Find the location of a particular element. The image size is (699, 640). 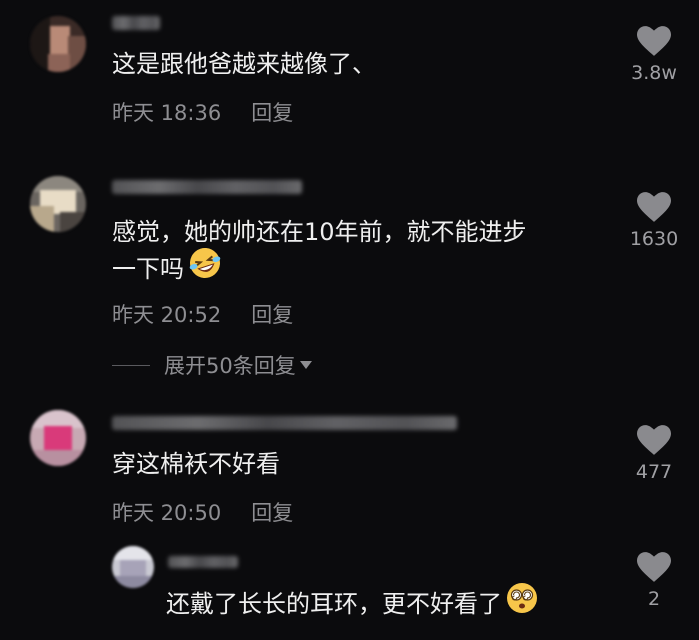

heart-icon is located at coordinates (654, 567).